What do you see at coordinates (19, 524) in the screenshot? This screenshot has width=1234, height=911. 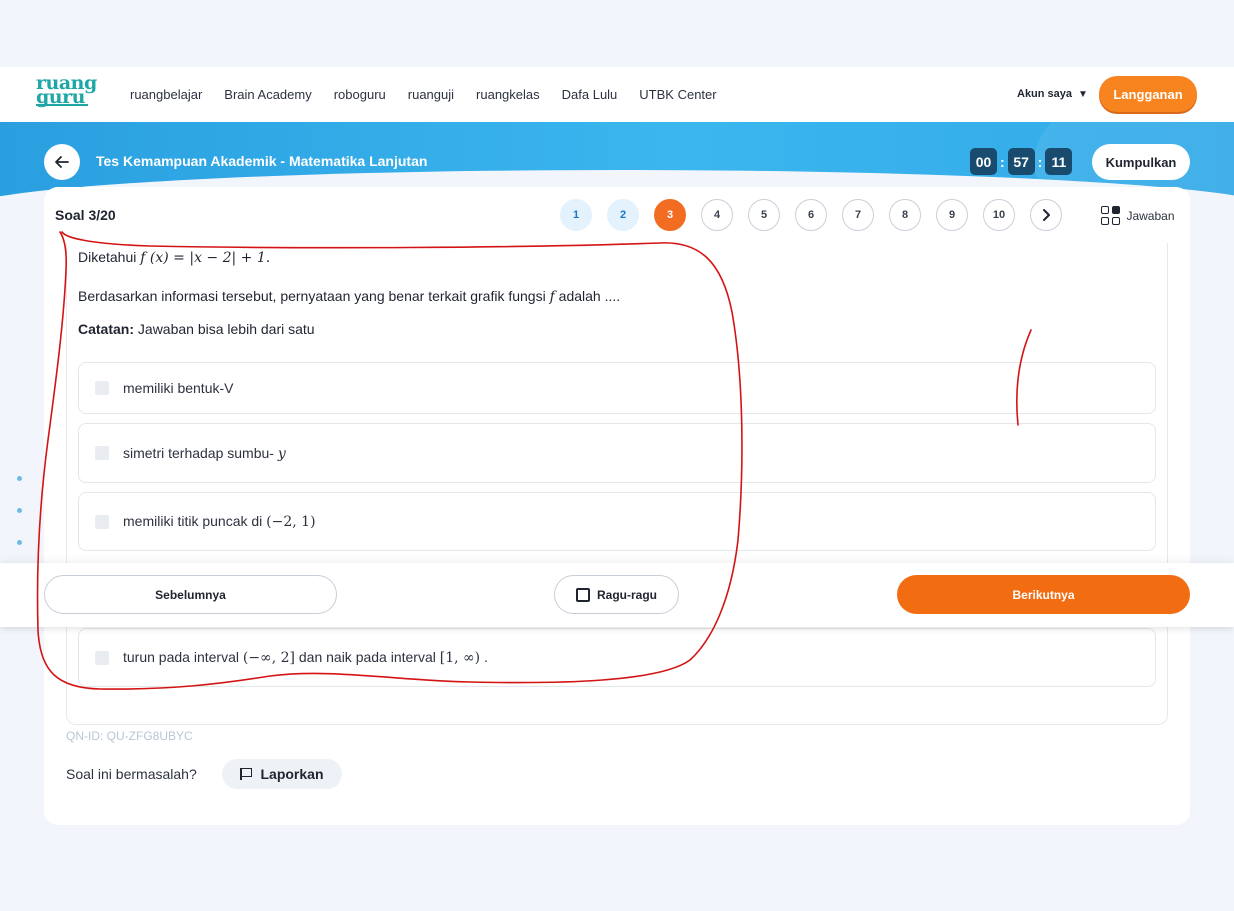 I see `decorative-dots` at bounding box center [19, 524].